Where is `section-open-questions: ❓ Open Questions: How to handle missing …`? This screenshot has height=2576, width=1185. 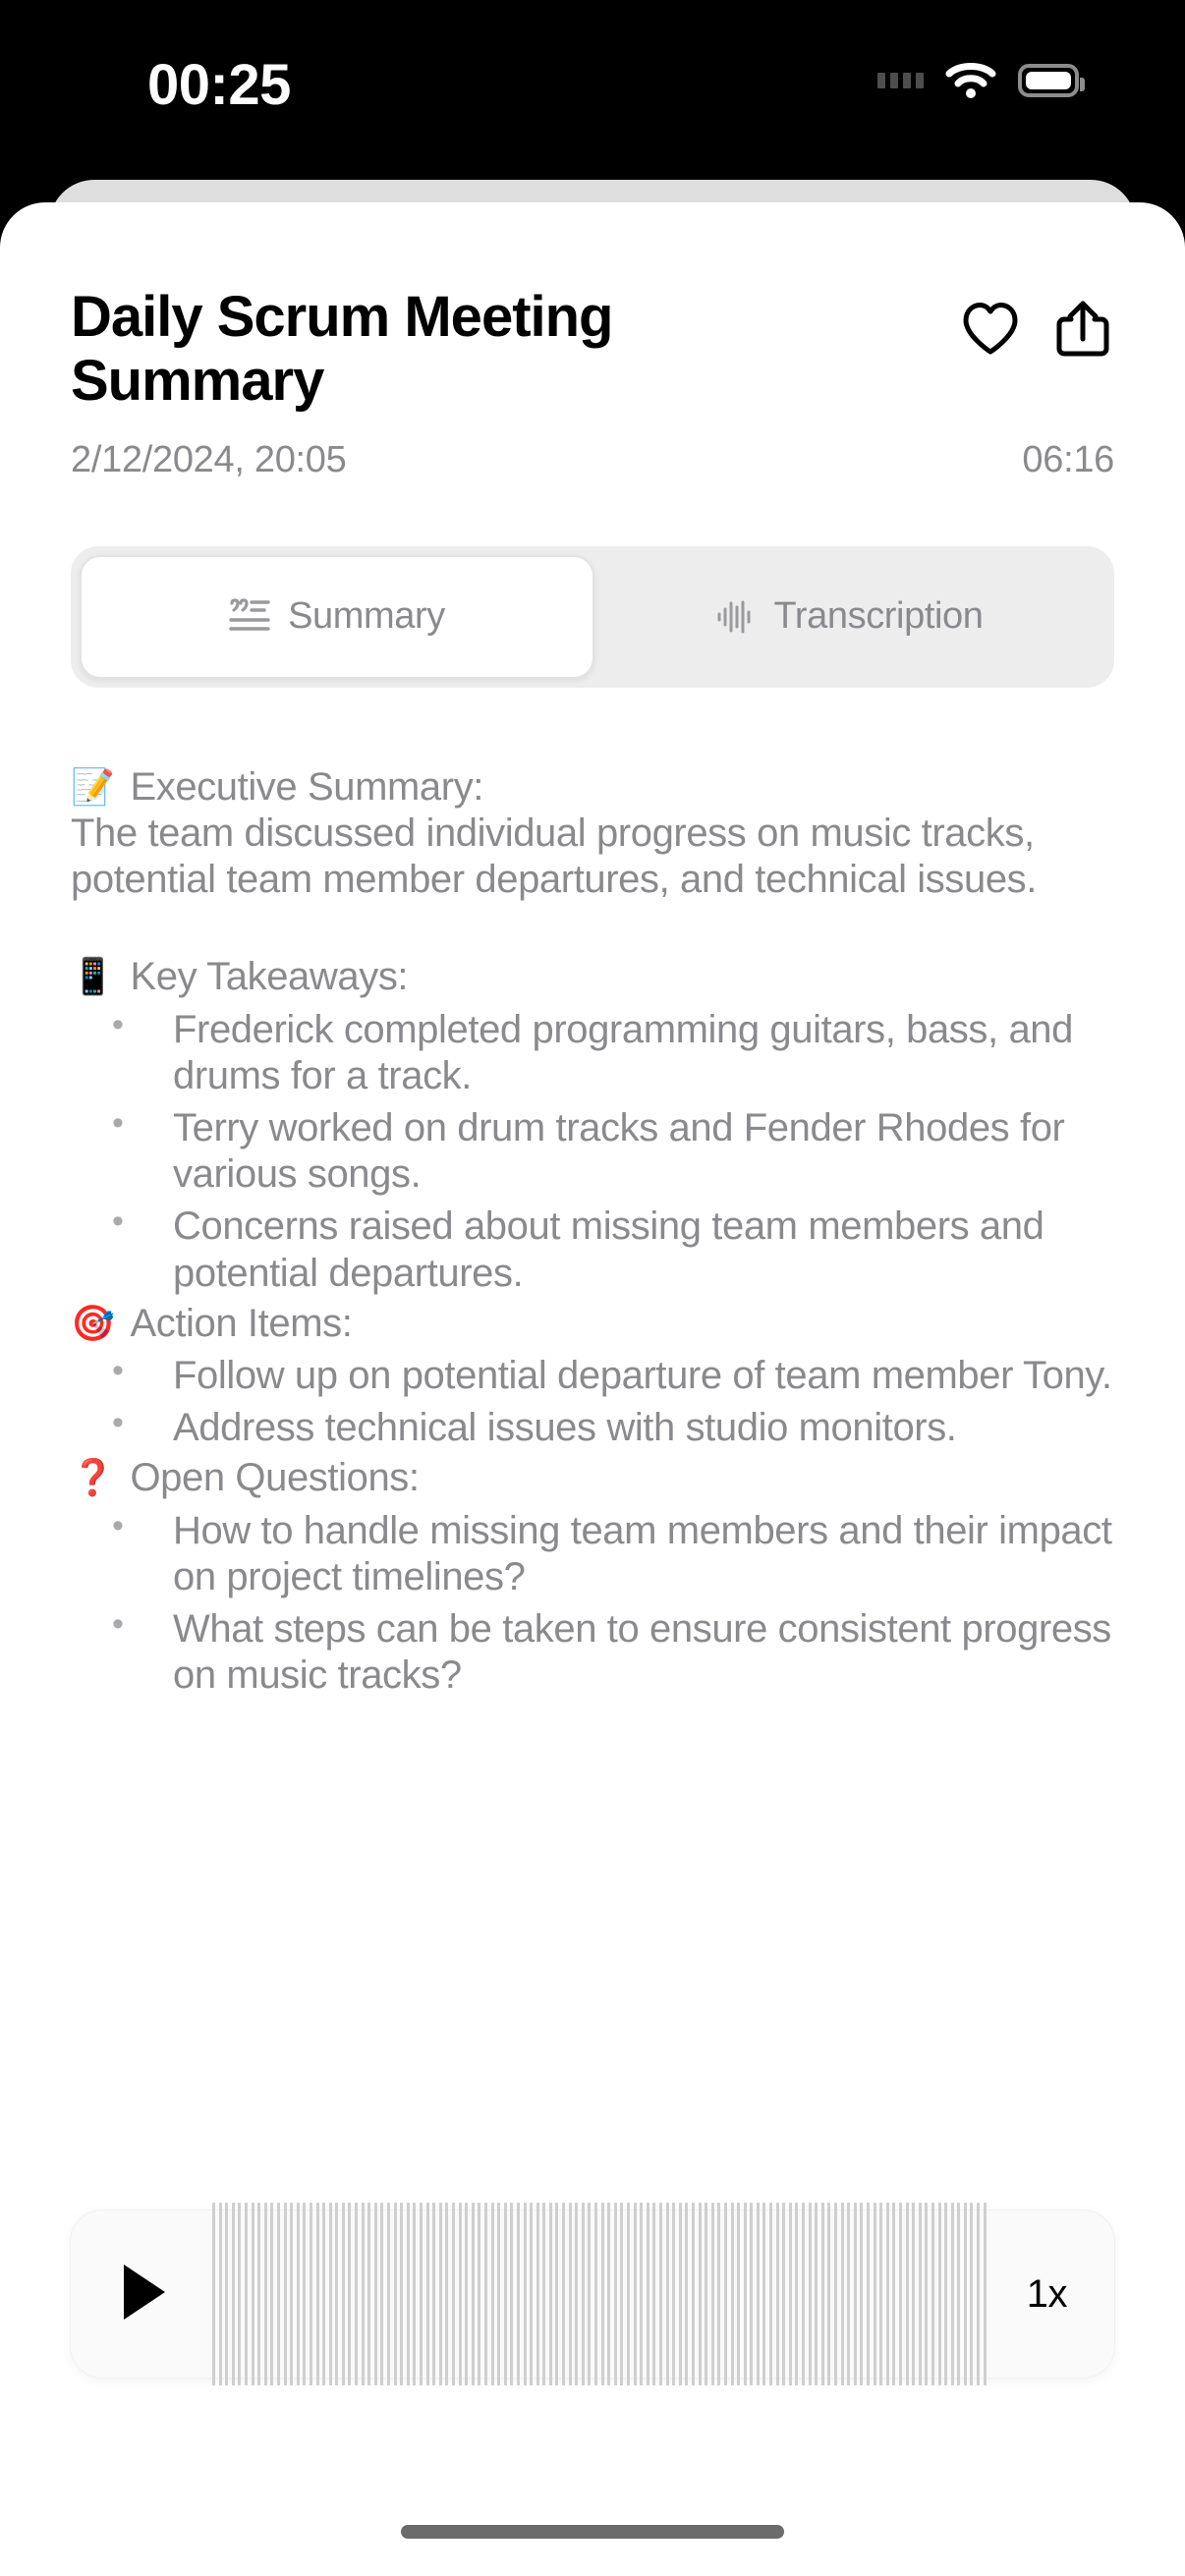 section-open-questions: ❓ Open Questions: How to handle missing … is located at coordinates (592, 1577).